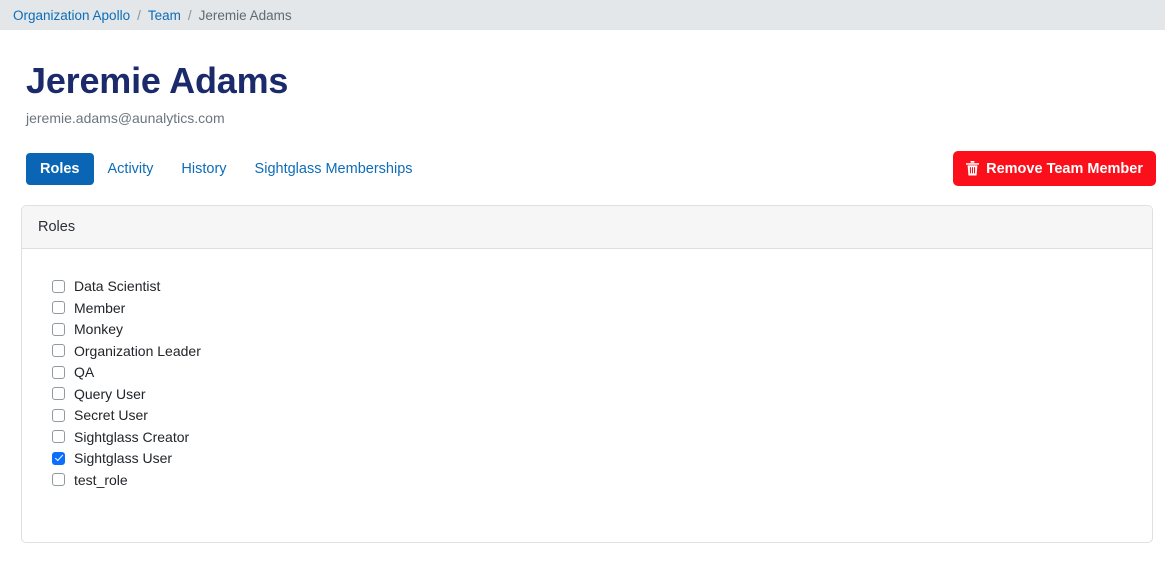  I want to click on page-title: Jeremie Adams, so click(157, 80).